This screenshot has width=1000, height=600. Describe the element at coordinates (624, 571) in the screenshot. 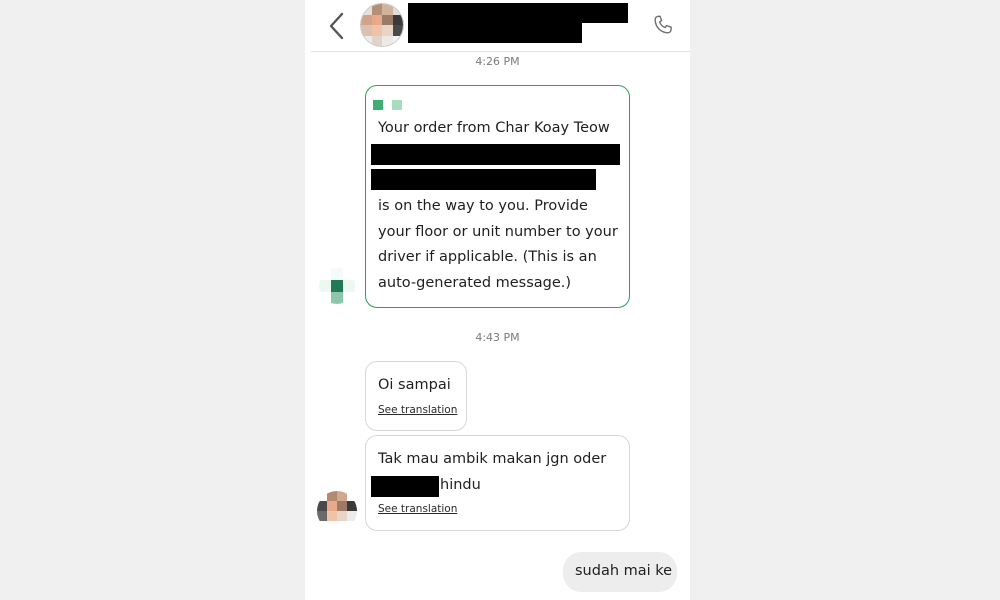

I see `message-text: sudah mai ke` at that location.